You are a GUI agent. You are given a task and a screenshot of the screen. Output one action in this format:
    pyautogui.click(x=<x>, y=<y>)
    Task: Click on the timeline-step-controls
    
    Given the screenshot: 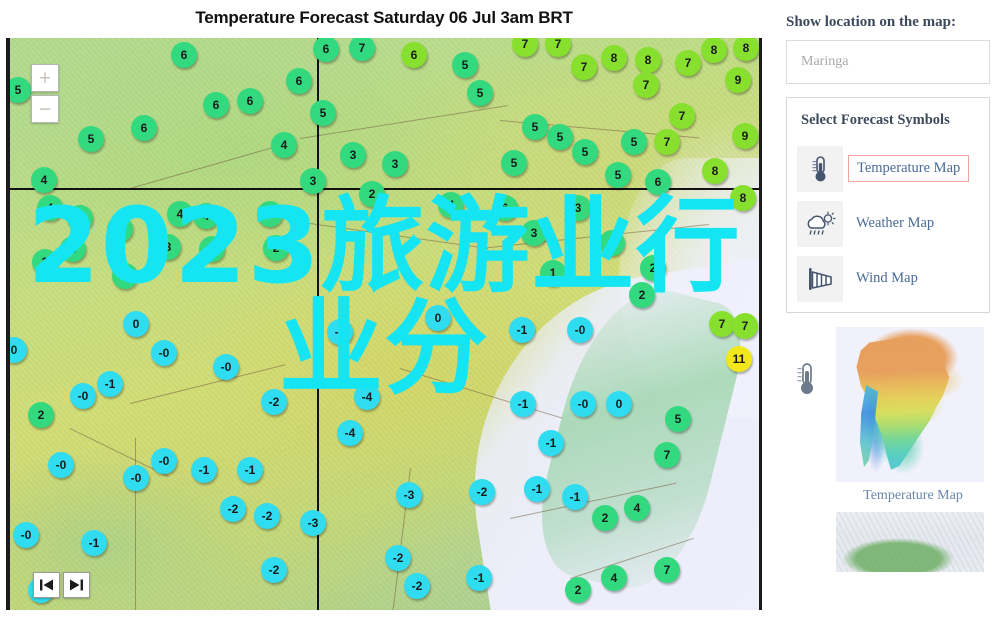 What is the action you would take?
    pyautogui.click(x=61, y=585)
    